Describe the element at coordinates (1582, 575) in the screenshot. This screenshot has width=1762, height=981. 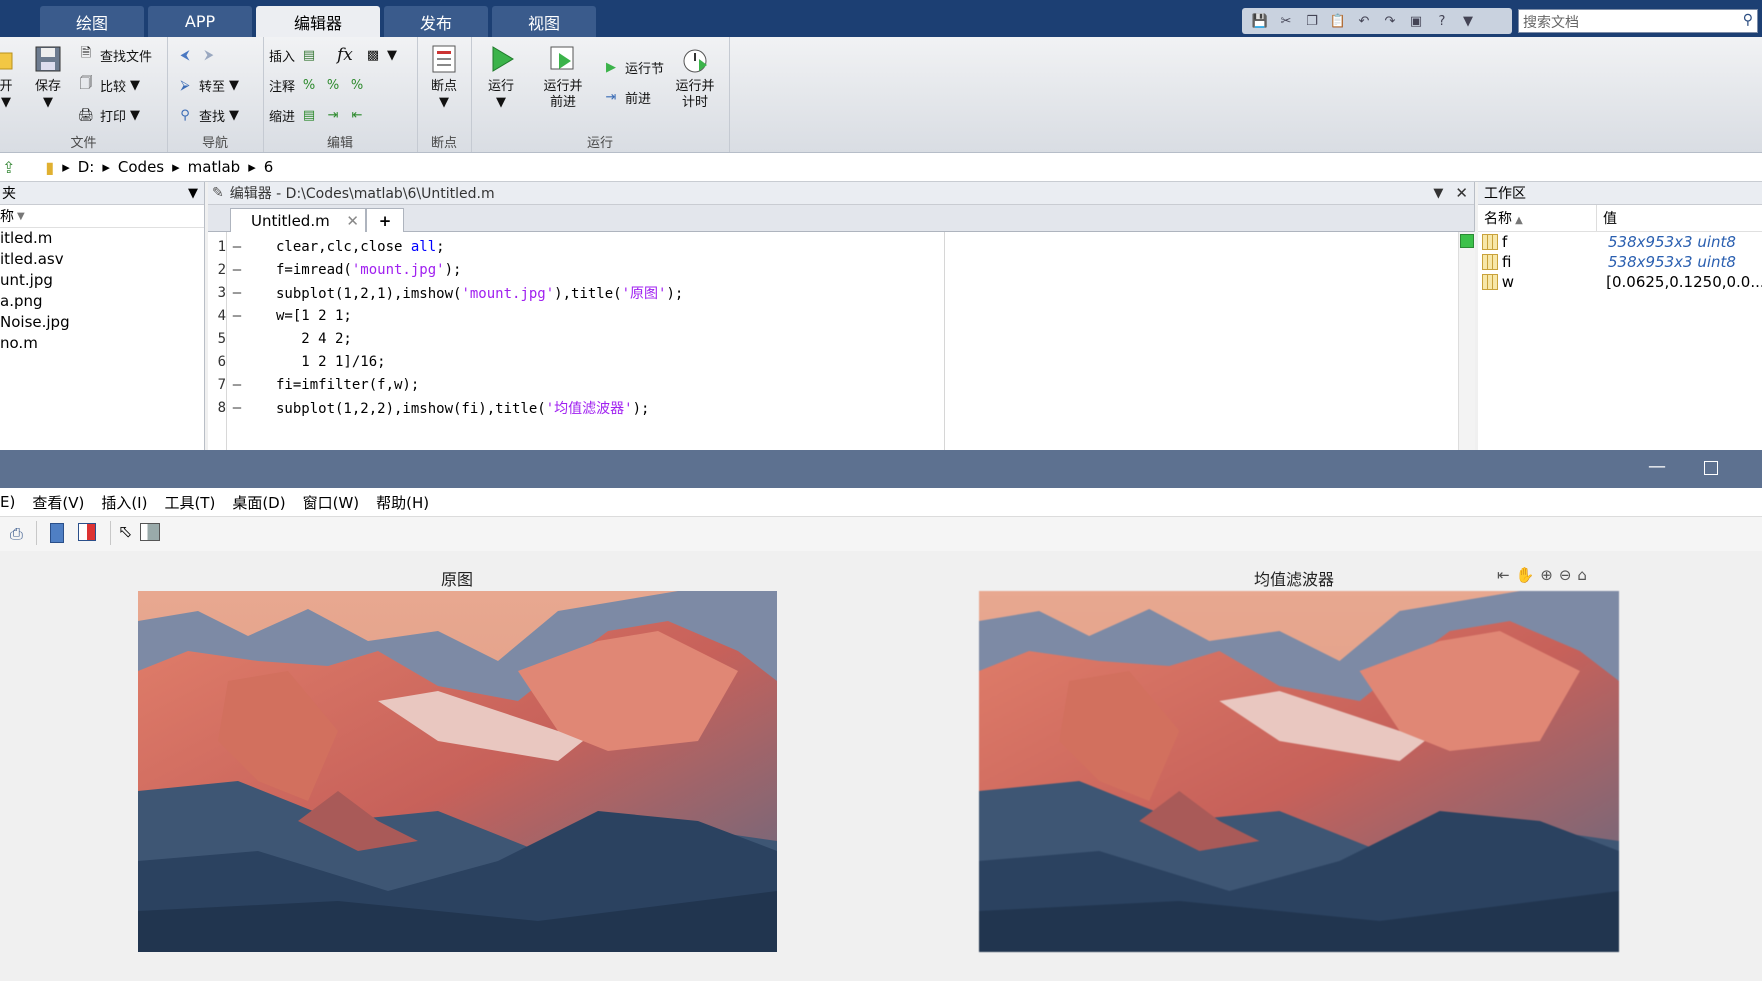
I see `home-icon: ⌂` at that location.